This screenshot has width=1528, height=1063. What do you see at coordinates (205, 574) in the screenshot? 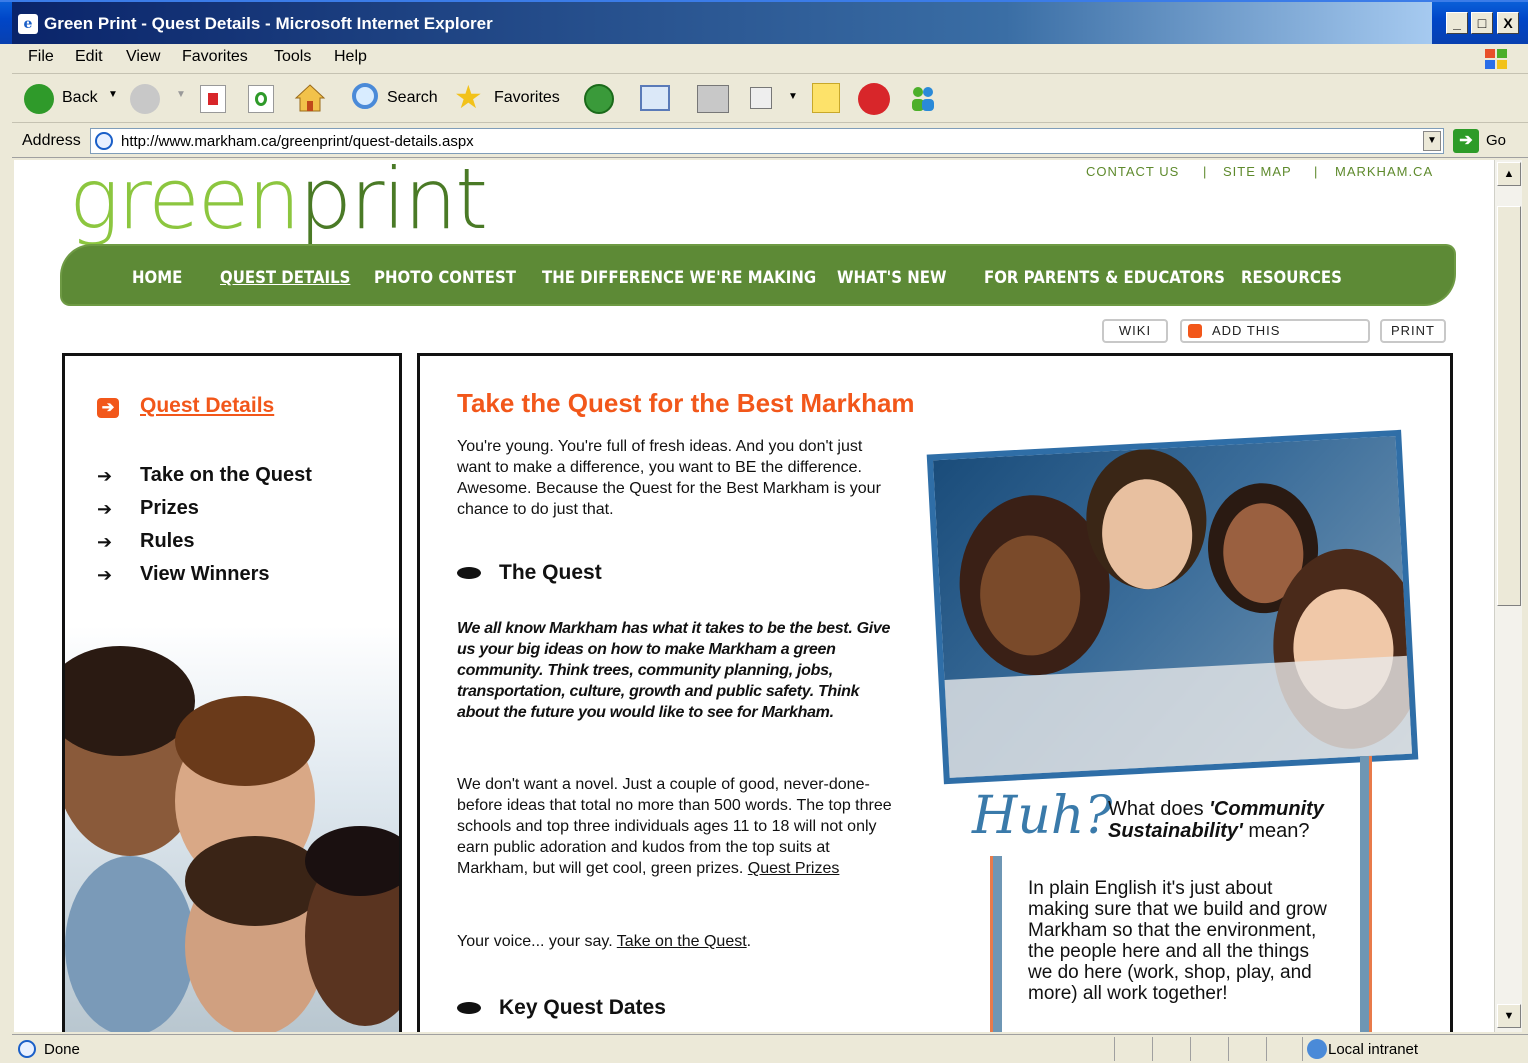
I see `sidebar-item-view-winners: View Winners` at bounding box center [205, 574].